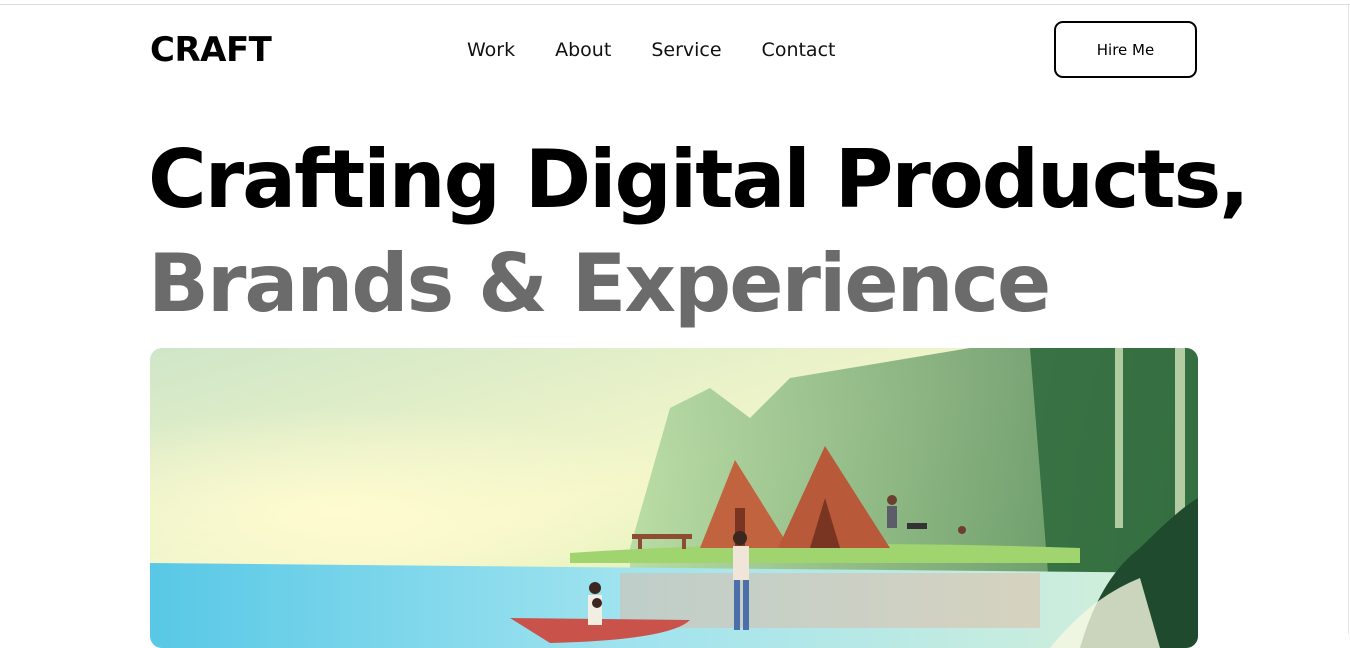 The width and height of the screenshot is (1350, 648). What do you see at coordinates (583, 50) in the screenshot?
I see `nav-link-about: About` at bounding box center [583, 50].